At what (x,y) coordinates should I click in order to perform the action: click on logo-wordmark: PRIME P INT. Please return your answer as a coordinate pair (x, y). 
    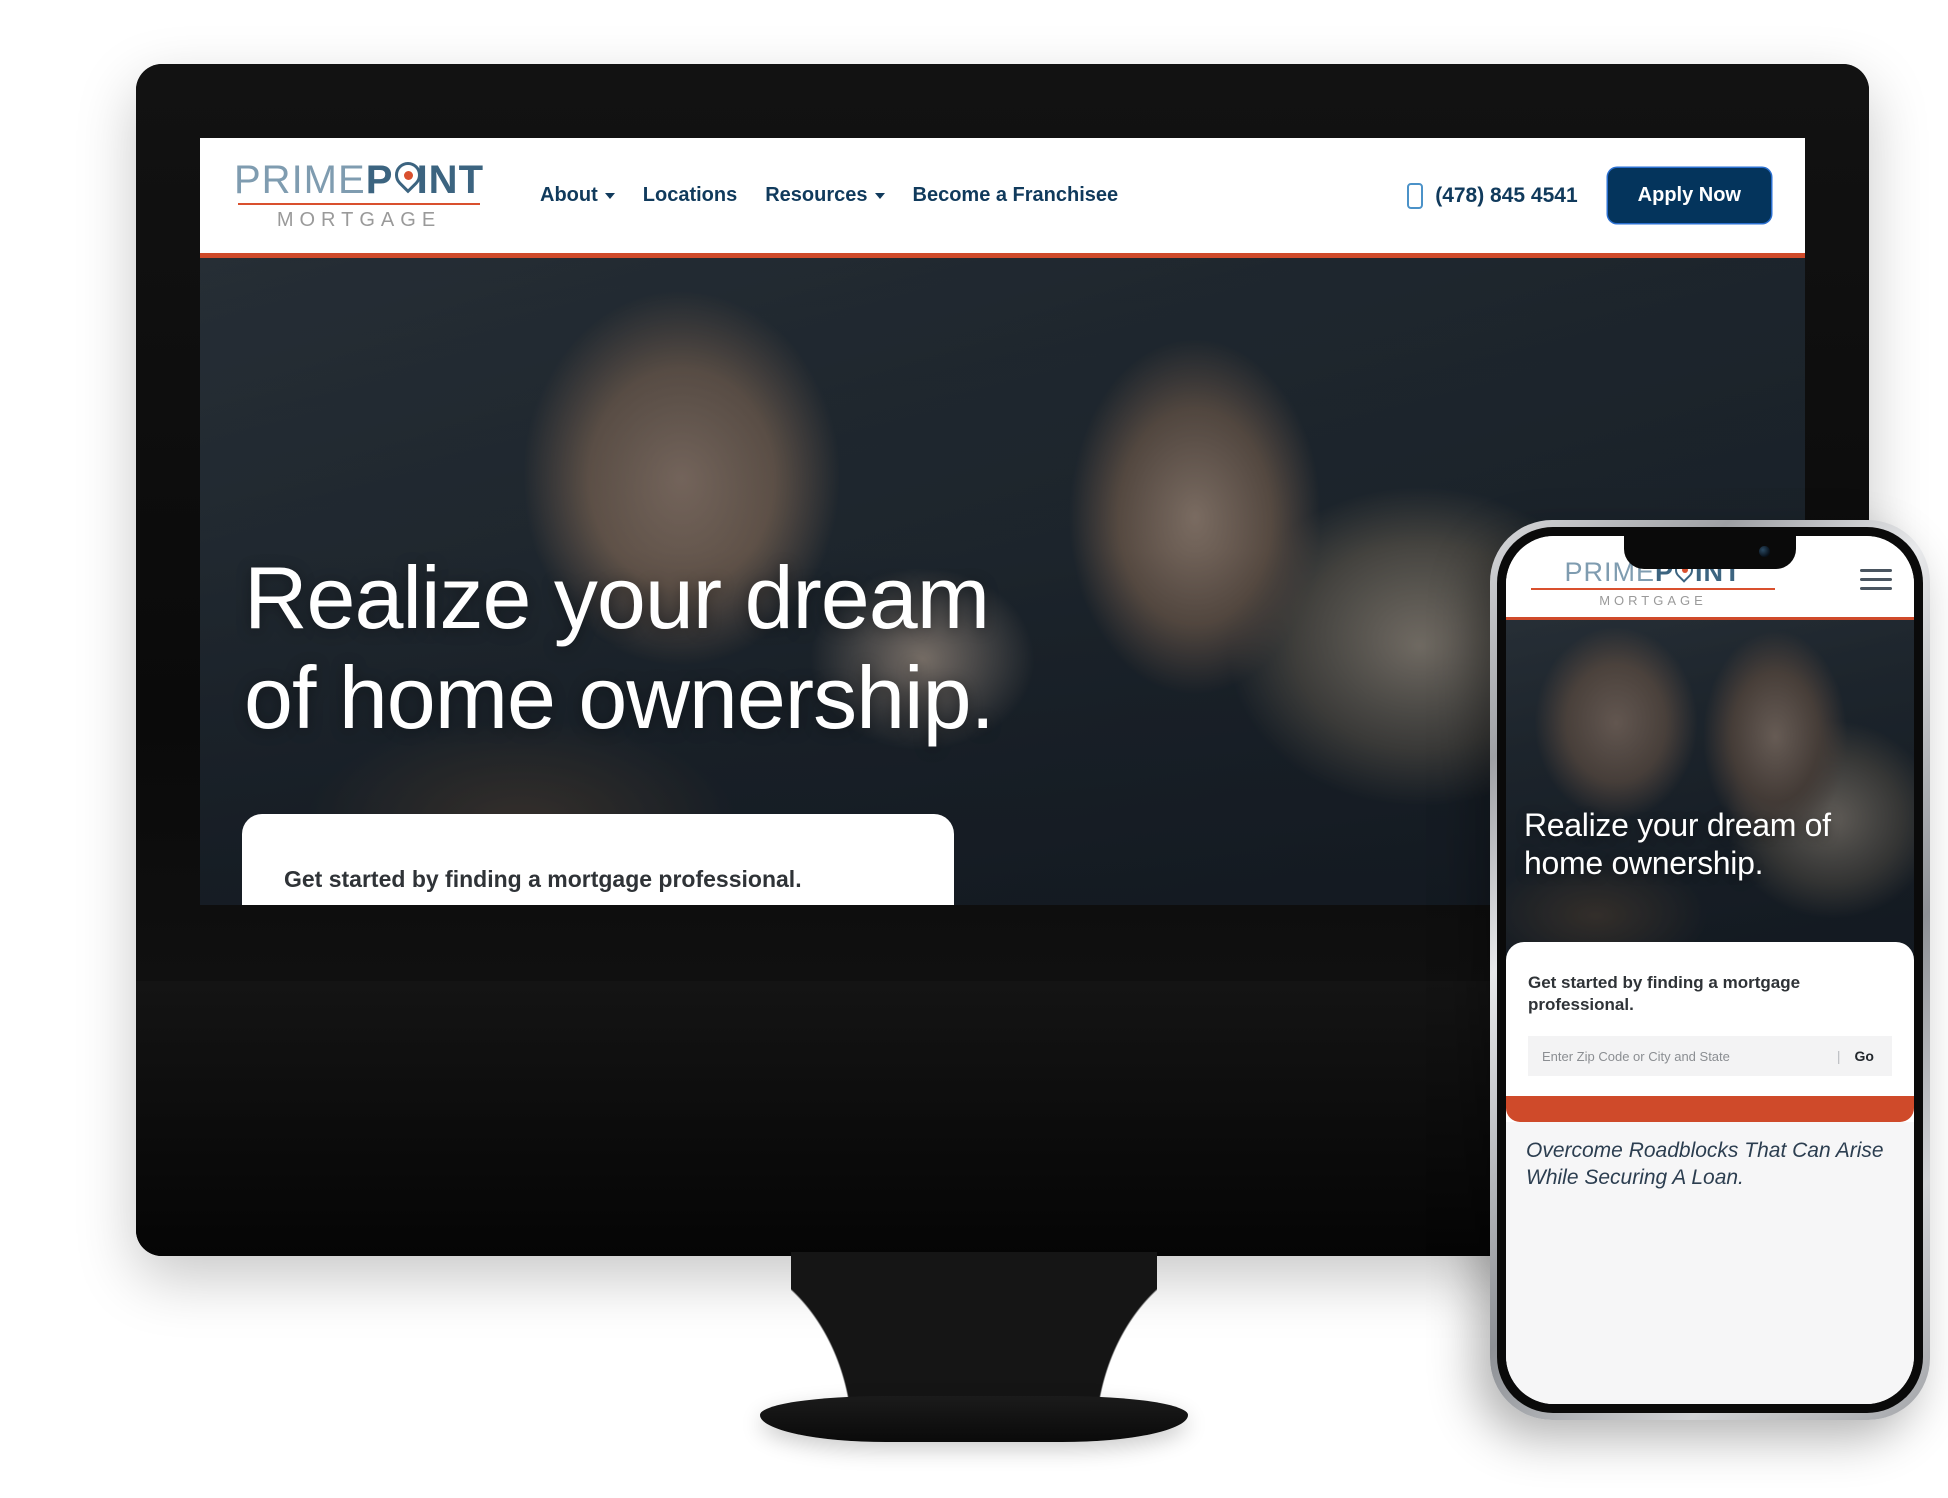
    Looking at the image, I should click on (359, 179).